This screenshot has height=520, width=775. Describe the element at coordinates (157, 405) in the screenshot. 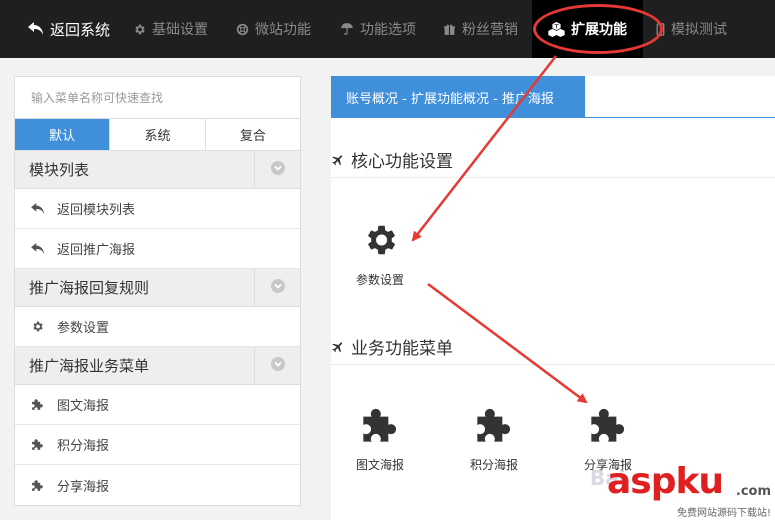

I see `menu-item-image-text-poster: 图文海报` at that location.